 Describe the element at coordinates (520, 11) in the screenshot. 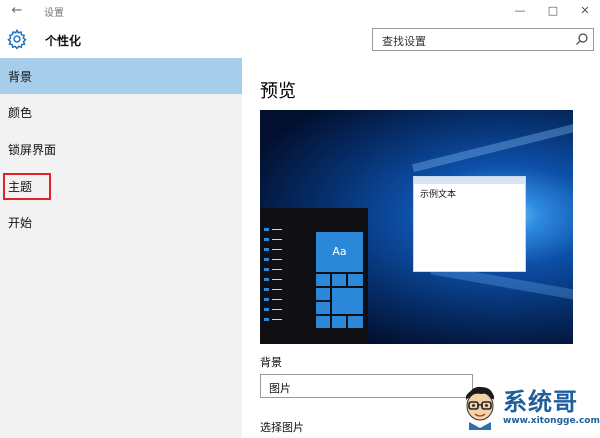

I see `minimize-icon: —` at that location.